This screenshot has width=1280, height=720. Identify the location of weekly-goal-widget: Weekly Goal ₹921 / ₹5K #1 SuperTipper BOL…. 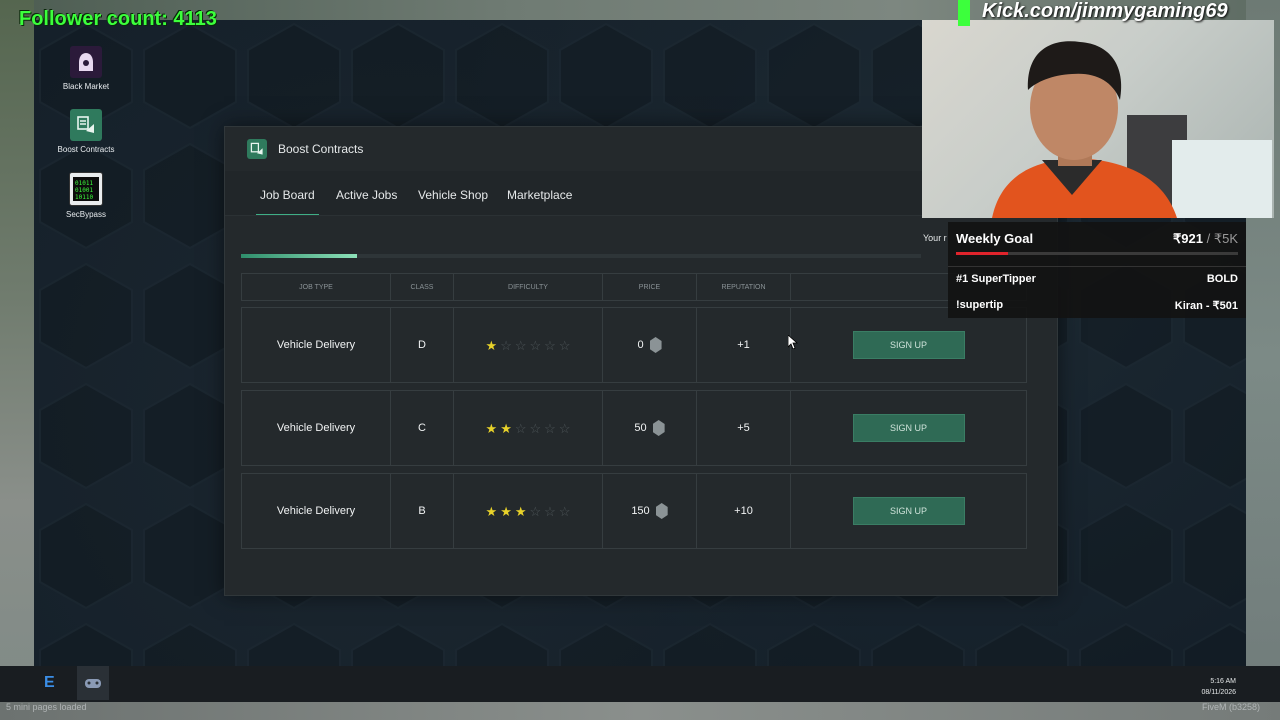
(1097, 270).